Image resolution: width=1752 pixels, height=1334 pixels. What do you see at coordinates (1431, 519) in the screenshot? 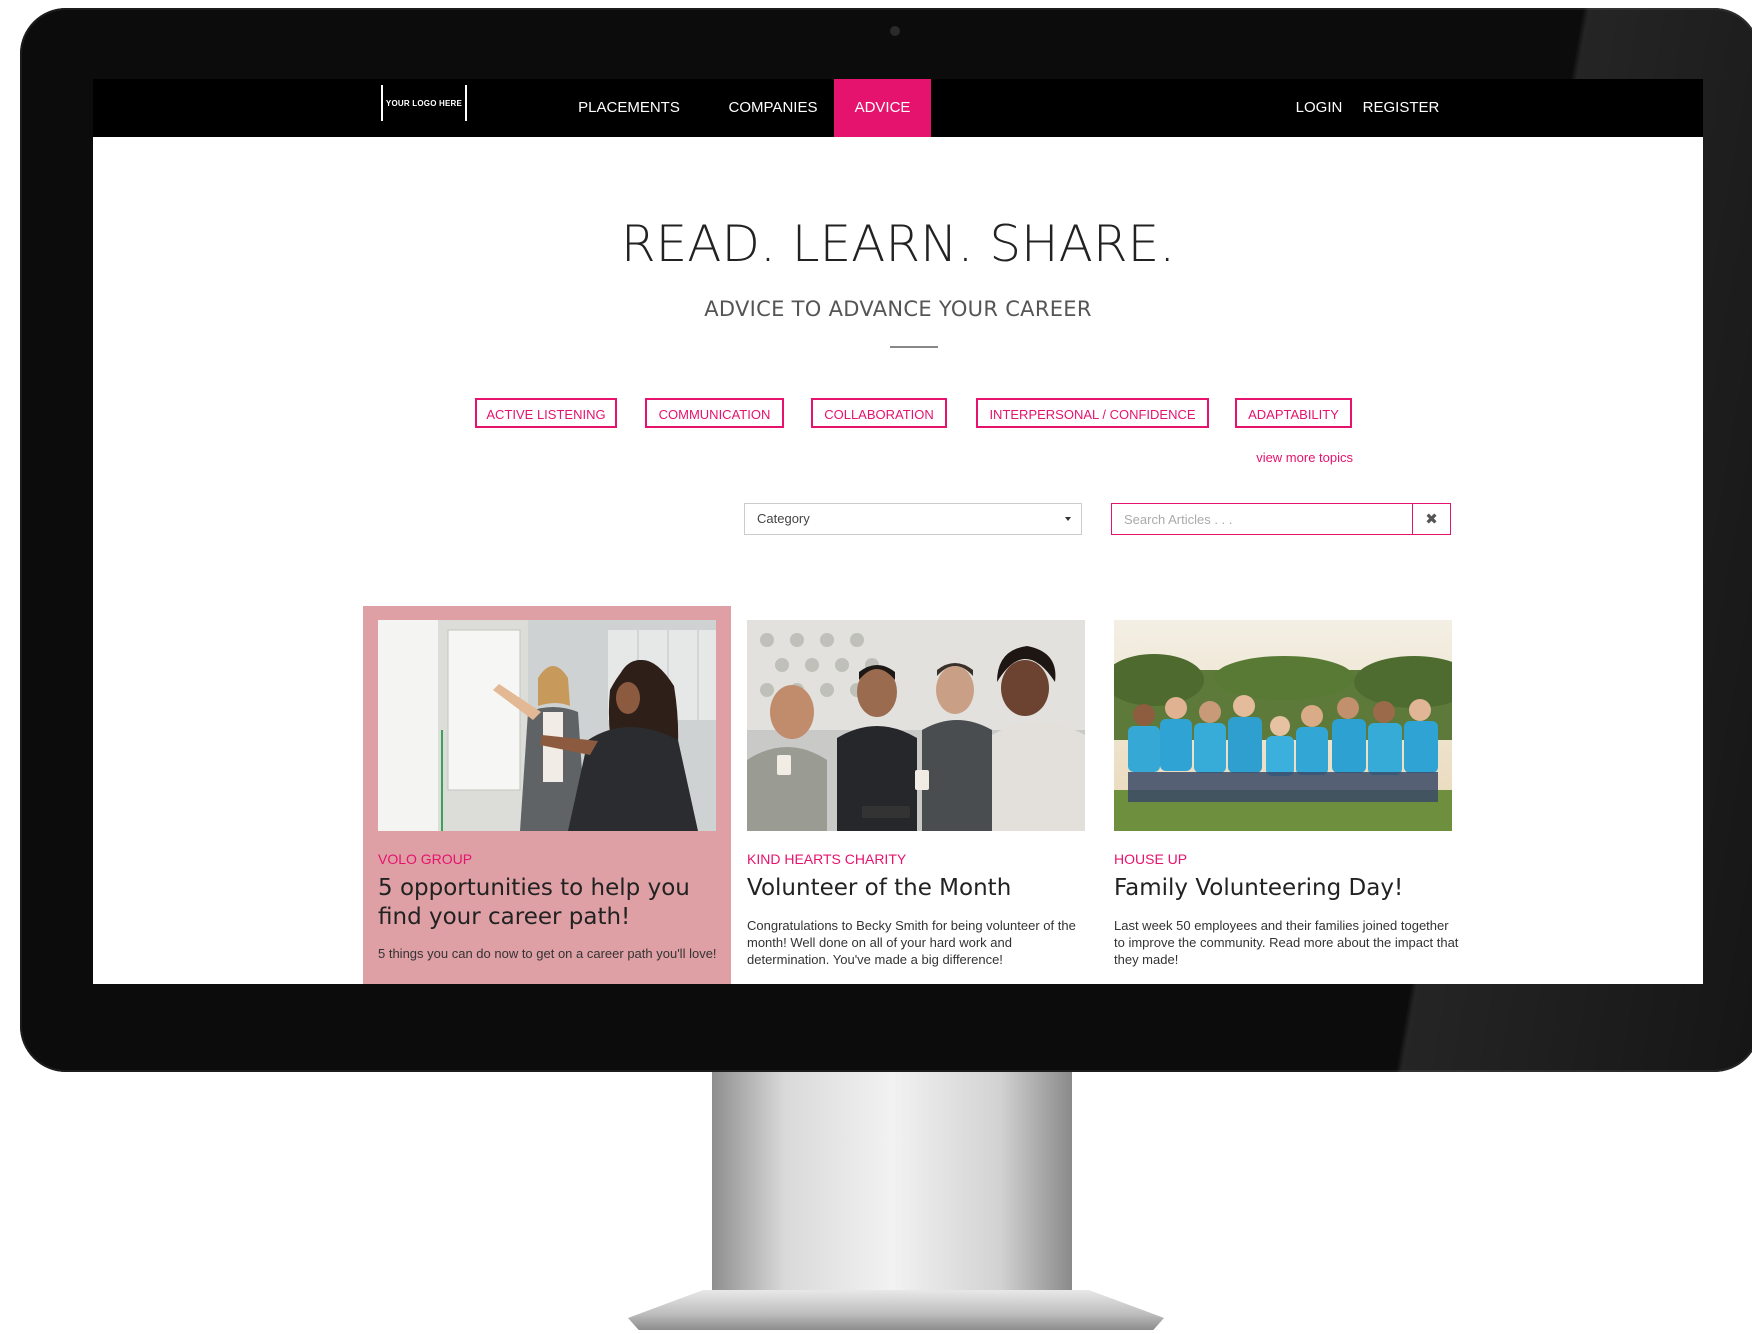
I see `close-icon: ✖` at bounding box center [1431, 519].